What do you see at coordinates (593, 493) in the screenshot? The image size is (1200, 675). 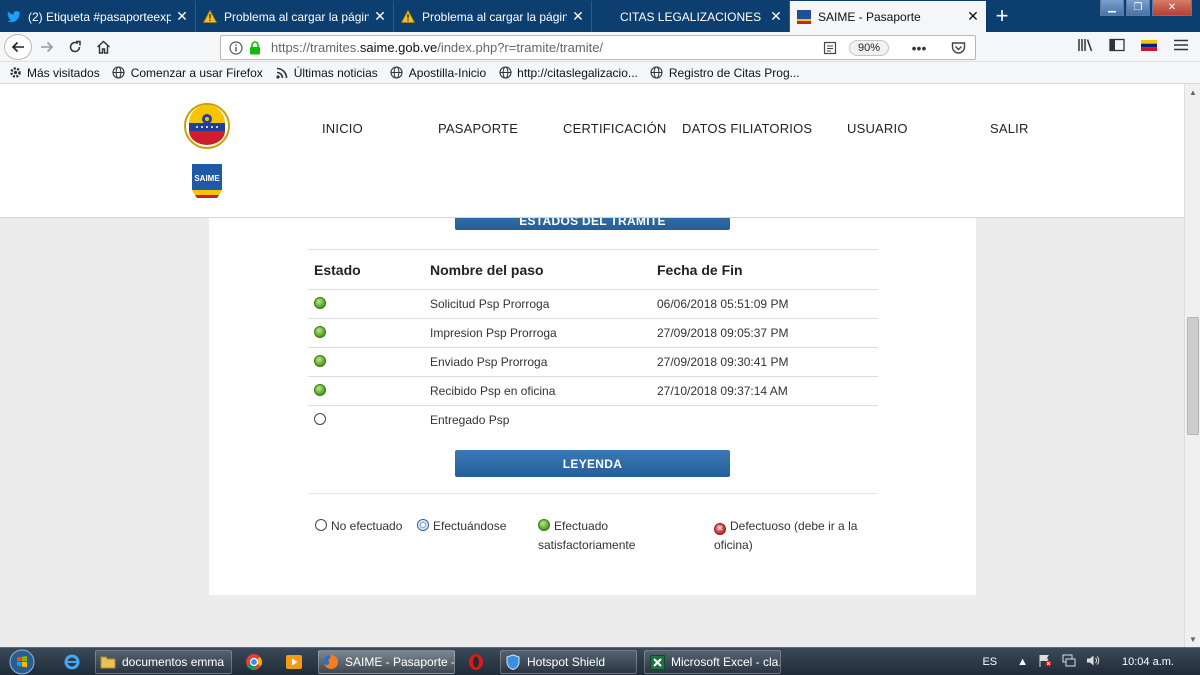 I see `divider` at bounding box center [593, 493].